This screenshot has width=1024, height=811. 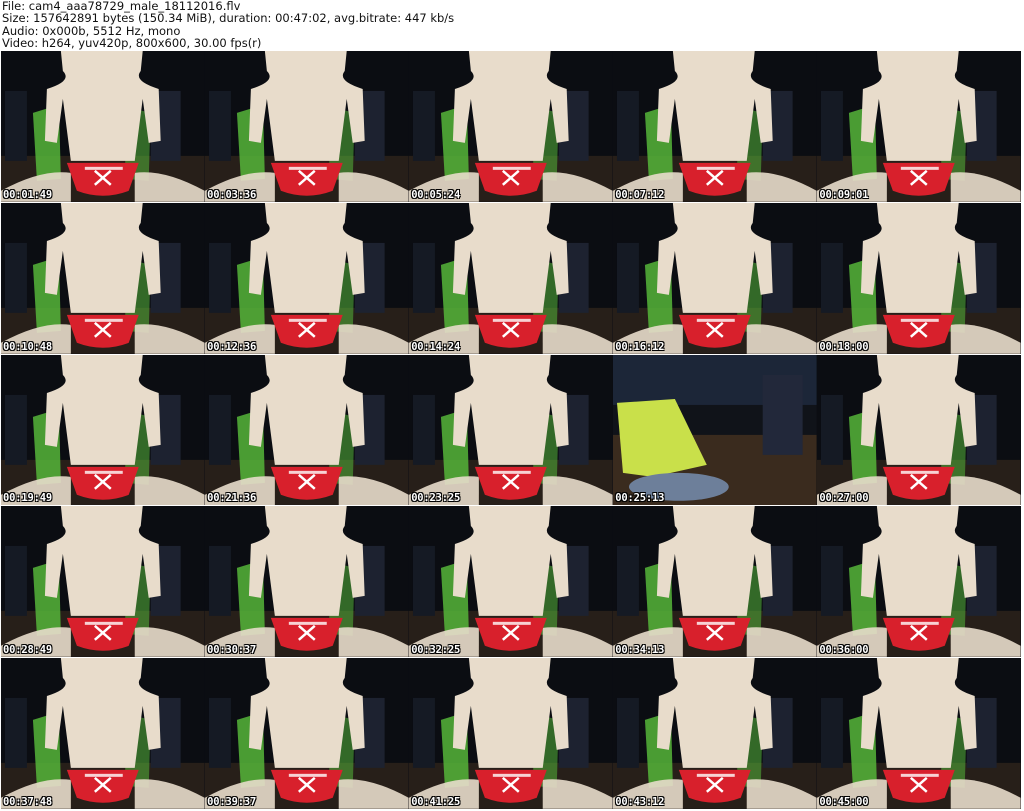 I want to click on thumbnail-timestamp: 00:07:12, so click(x=640, y=194).